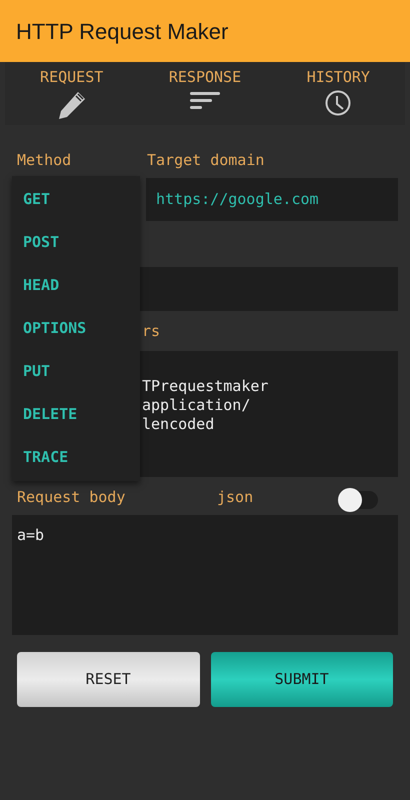 This screenshot has width=410, height=800. I want to click on json-label: json, so click(235, 497).